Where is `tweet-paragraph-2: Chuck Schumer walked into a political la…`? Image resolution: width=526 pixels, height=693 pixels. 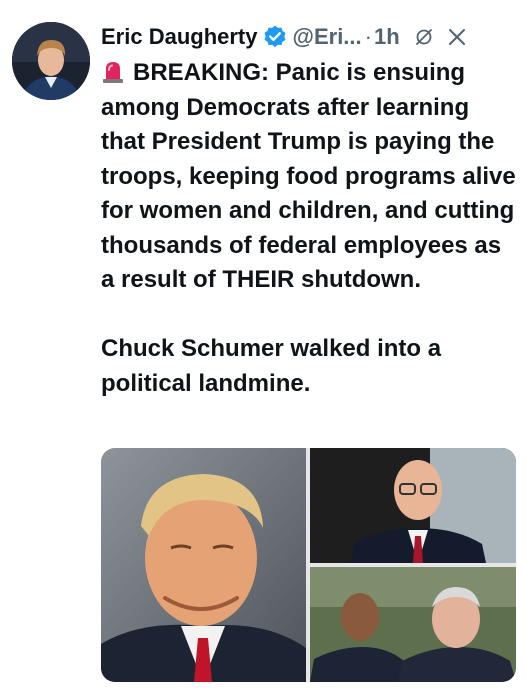 tweet-paragraph-2: Chuck Schumer walked into a political la… is located at coordinates (271, 366).